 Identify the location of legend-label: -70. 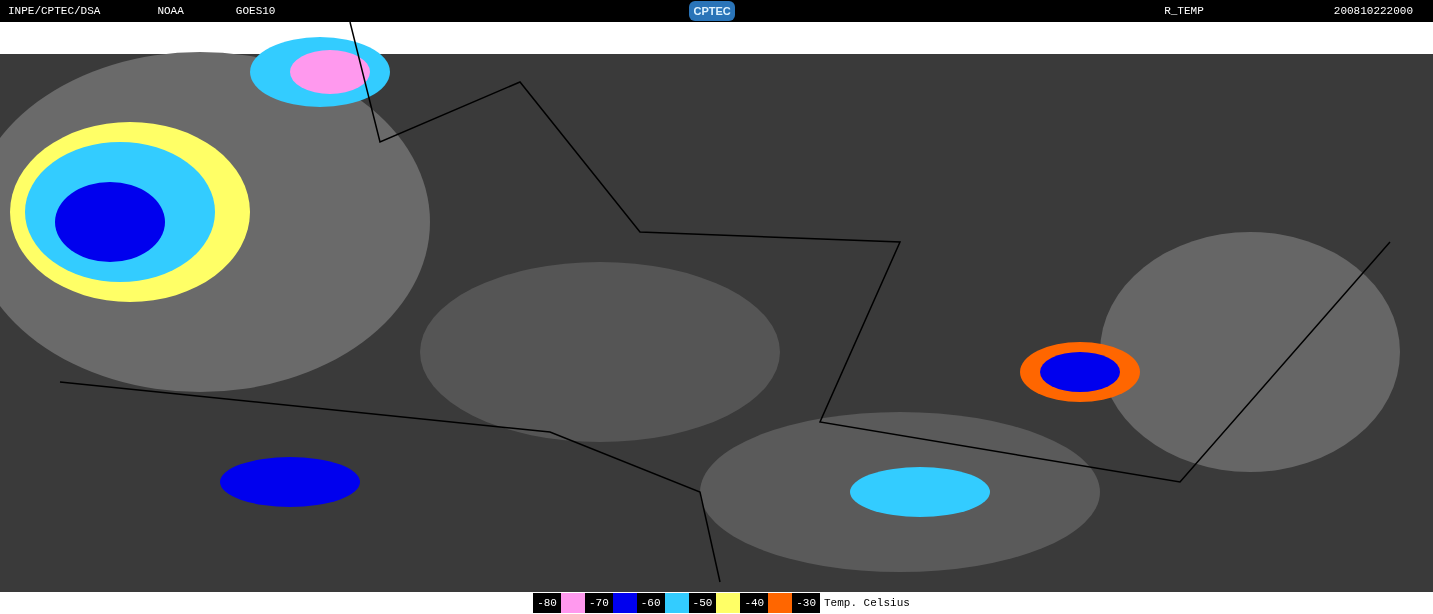
(598, 603).